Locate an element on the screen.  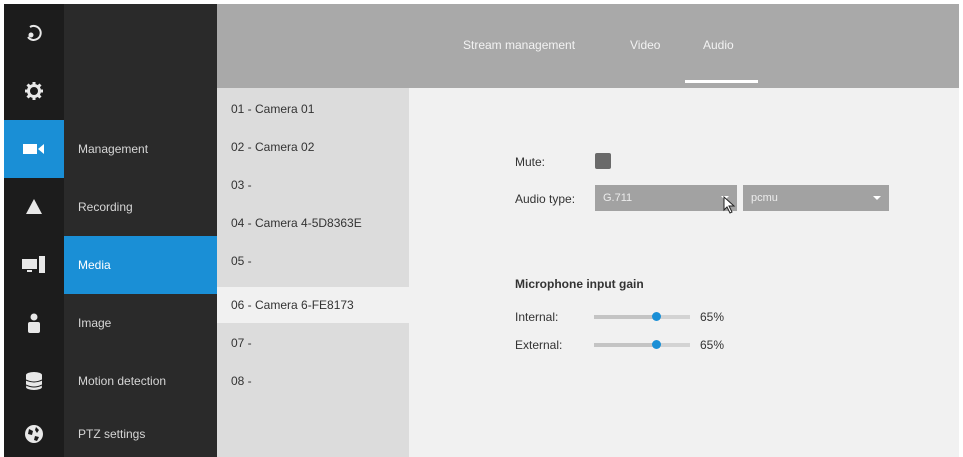
rail-item-alerts is located at coordinates (34, 207).